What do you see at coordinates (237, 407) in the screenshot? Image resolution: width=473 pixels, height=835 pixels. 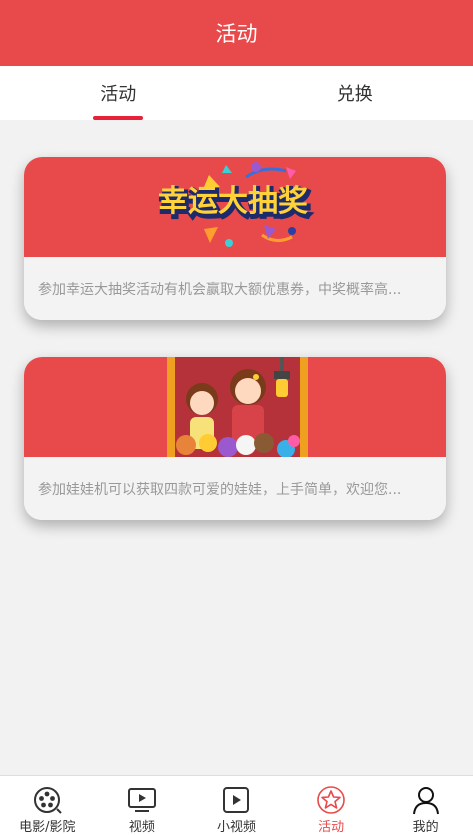 I see `claw-machine-artwork` at bounding box center [237, 407].